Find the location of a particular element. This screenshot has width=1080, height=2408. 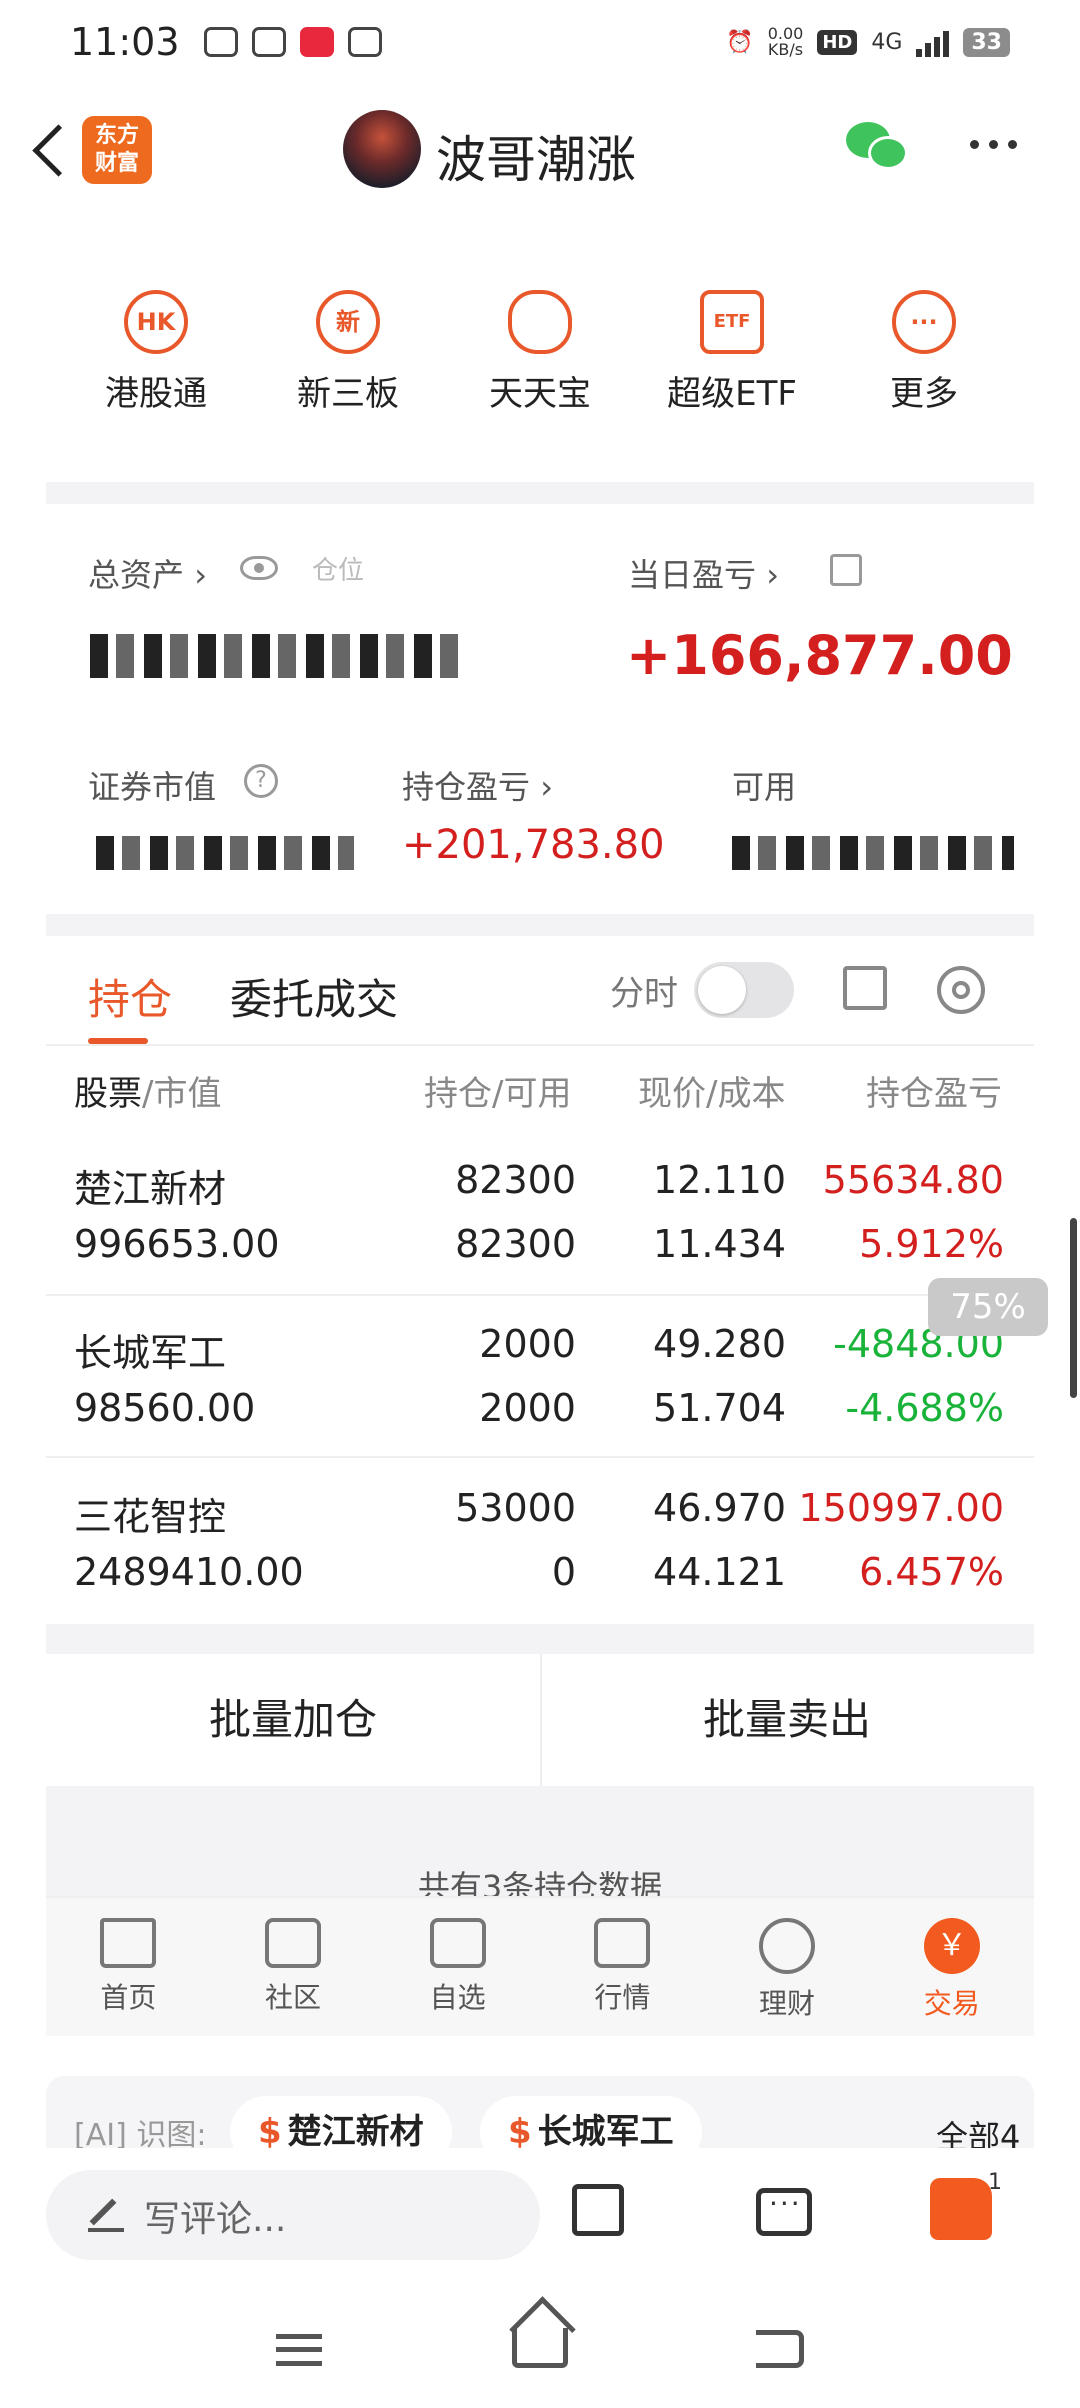

dollar-icon: $ is located at coordinates (520, 2130).